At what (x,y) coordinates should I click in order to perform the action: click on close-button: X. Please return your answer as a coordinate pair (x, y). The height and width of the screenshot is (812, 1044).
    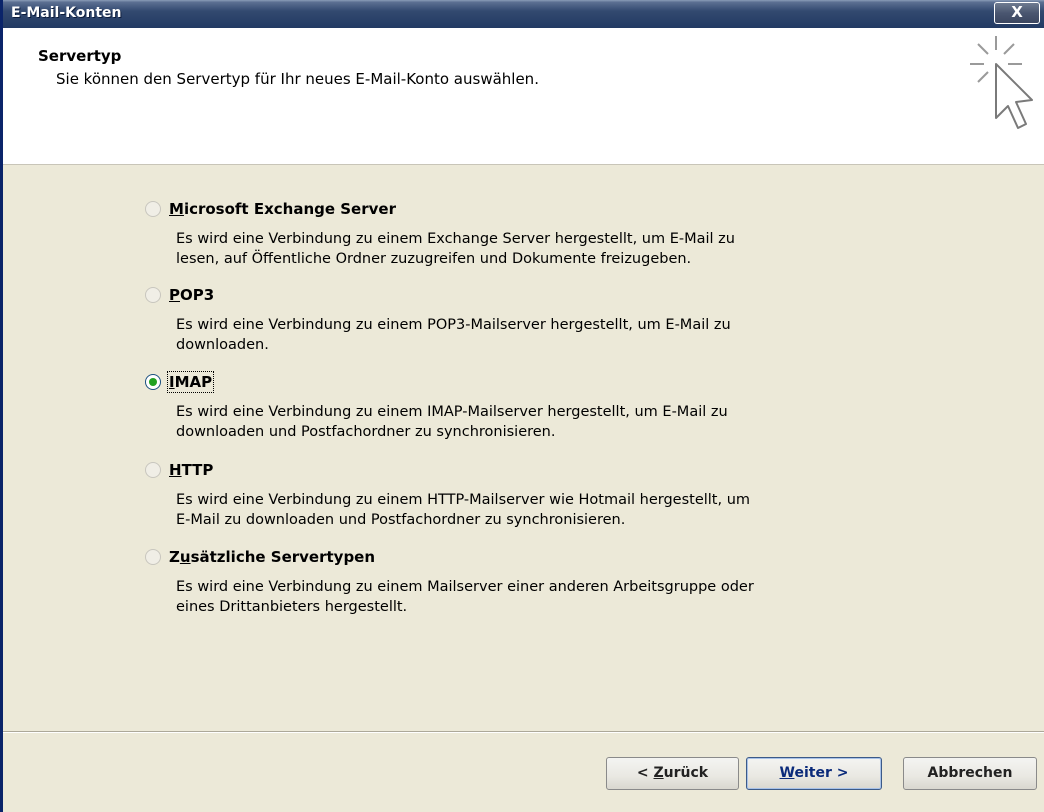
    Looking at the image, I should click on (1017, 13).